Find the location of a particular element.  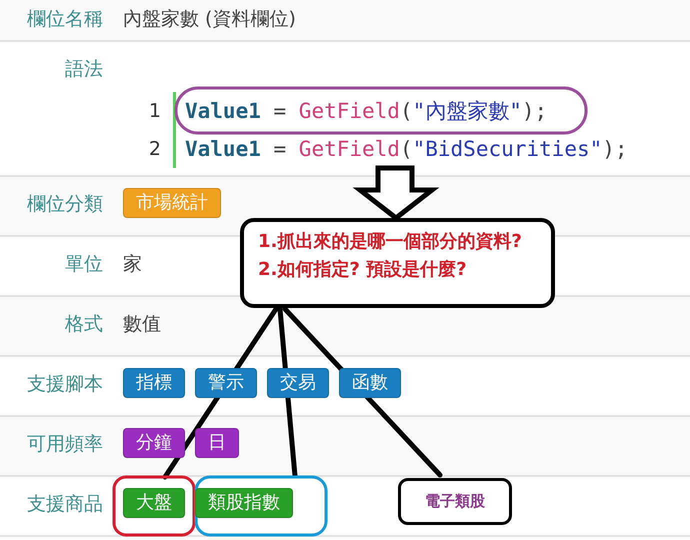

tag-badge: 類股指數 is located at coordinates (244, 503).